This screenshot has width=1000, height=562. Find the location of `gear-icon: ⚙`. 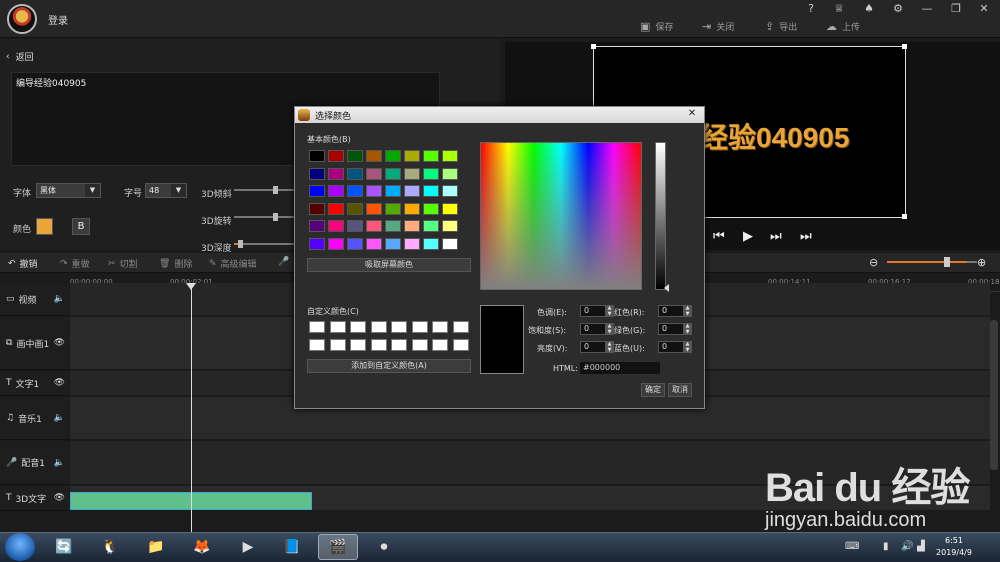

gear-icon: ⚙ is located at coordinates (898, 9).